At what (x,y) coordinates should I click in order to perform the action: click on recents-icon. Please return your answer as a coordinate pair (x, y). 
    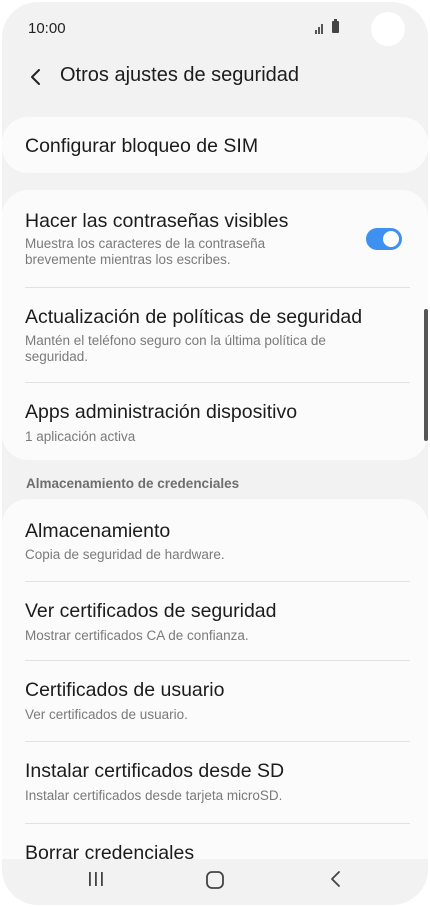
    Looking at the image, I should click on (96, 879).